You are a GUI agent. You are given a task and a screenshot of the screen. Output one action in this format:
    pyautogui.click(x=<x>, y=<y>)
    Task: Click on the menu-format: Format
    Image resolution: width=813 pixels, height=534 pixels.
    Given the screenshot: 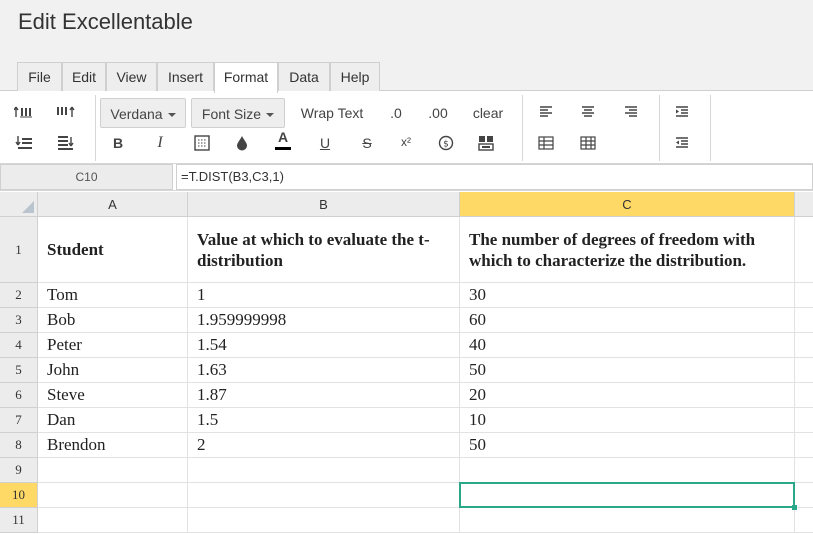 What is the action you would take?
    pyautogui.click(x=246, y=77)
    